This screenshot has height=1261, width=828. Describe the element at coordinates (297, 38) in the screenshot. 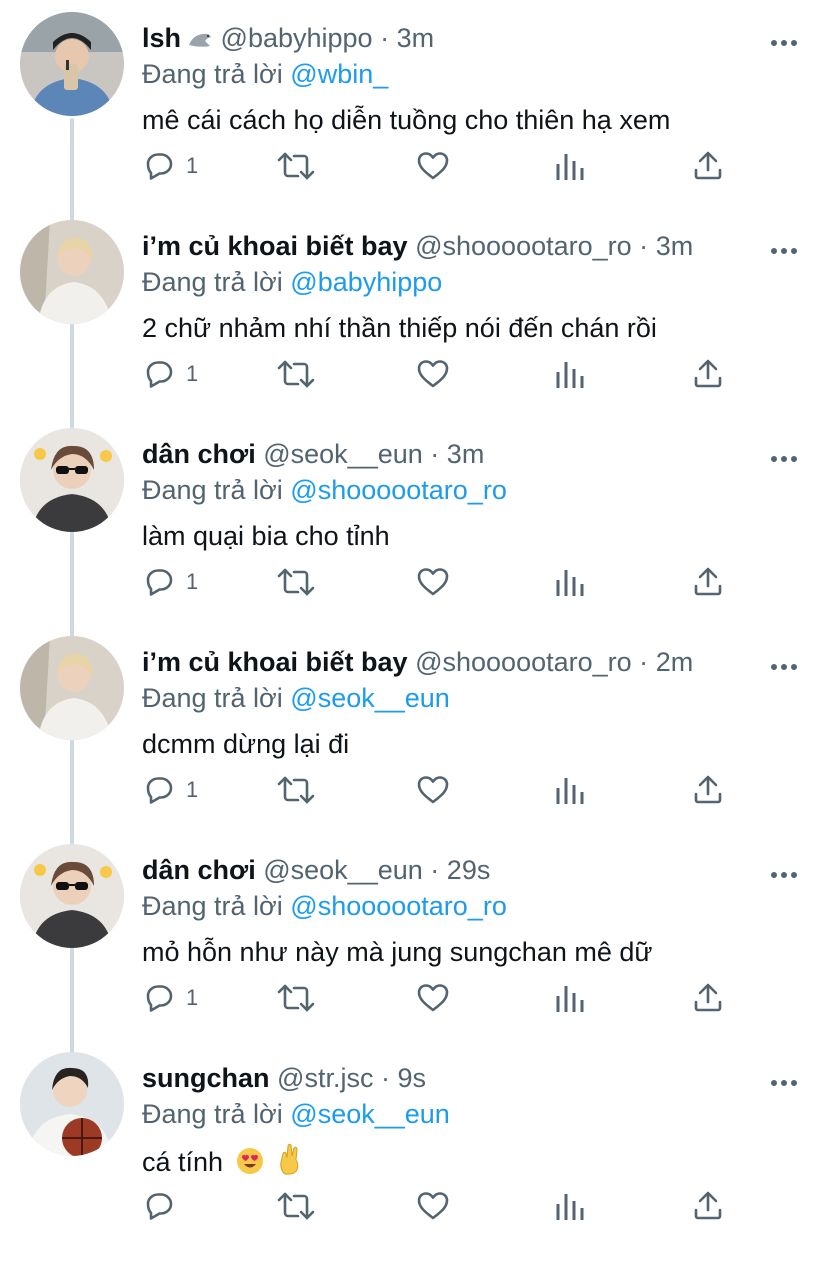

I see `user-handle: @babyhippo` at that location.